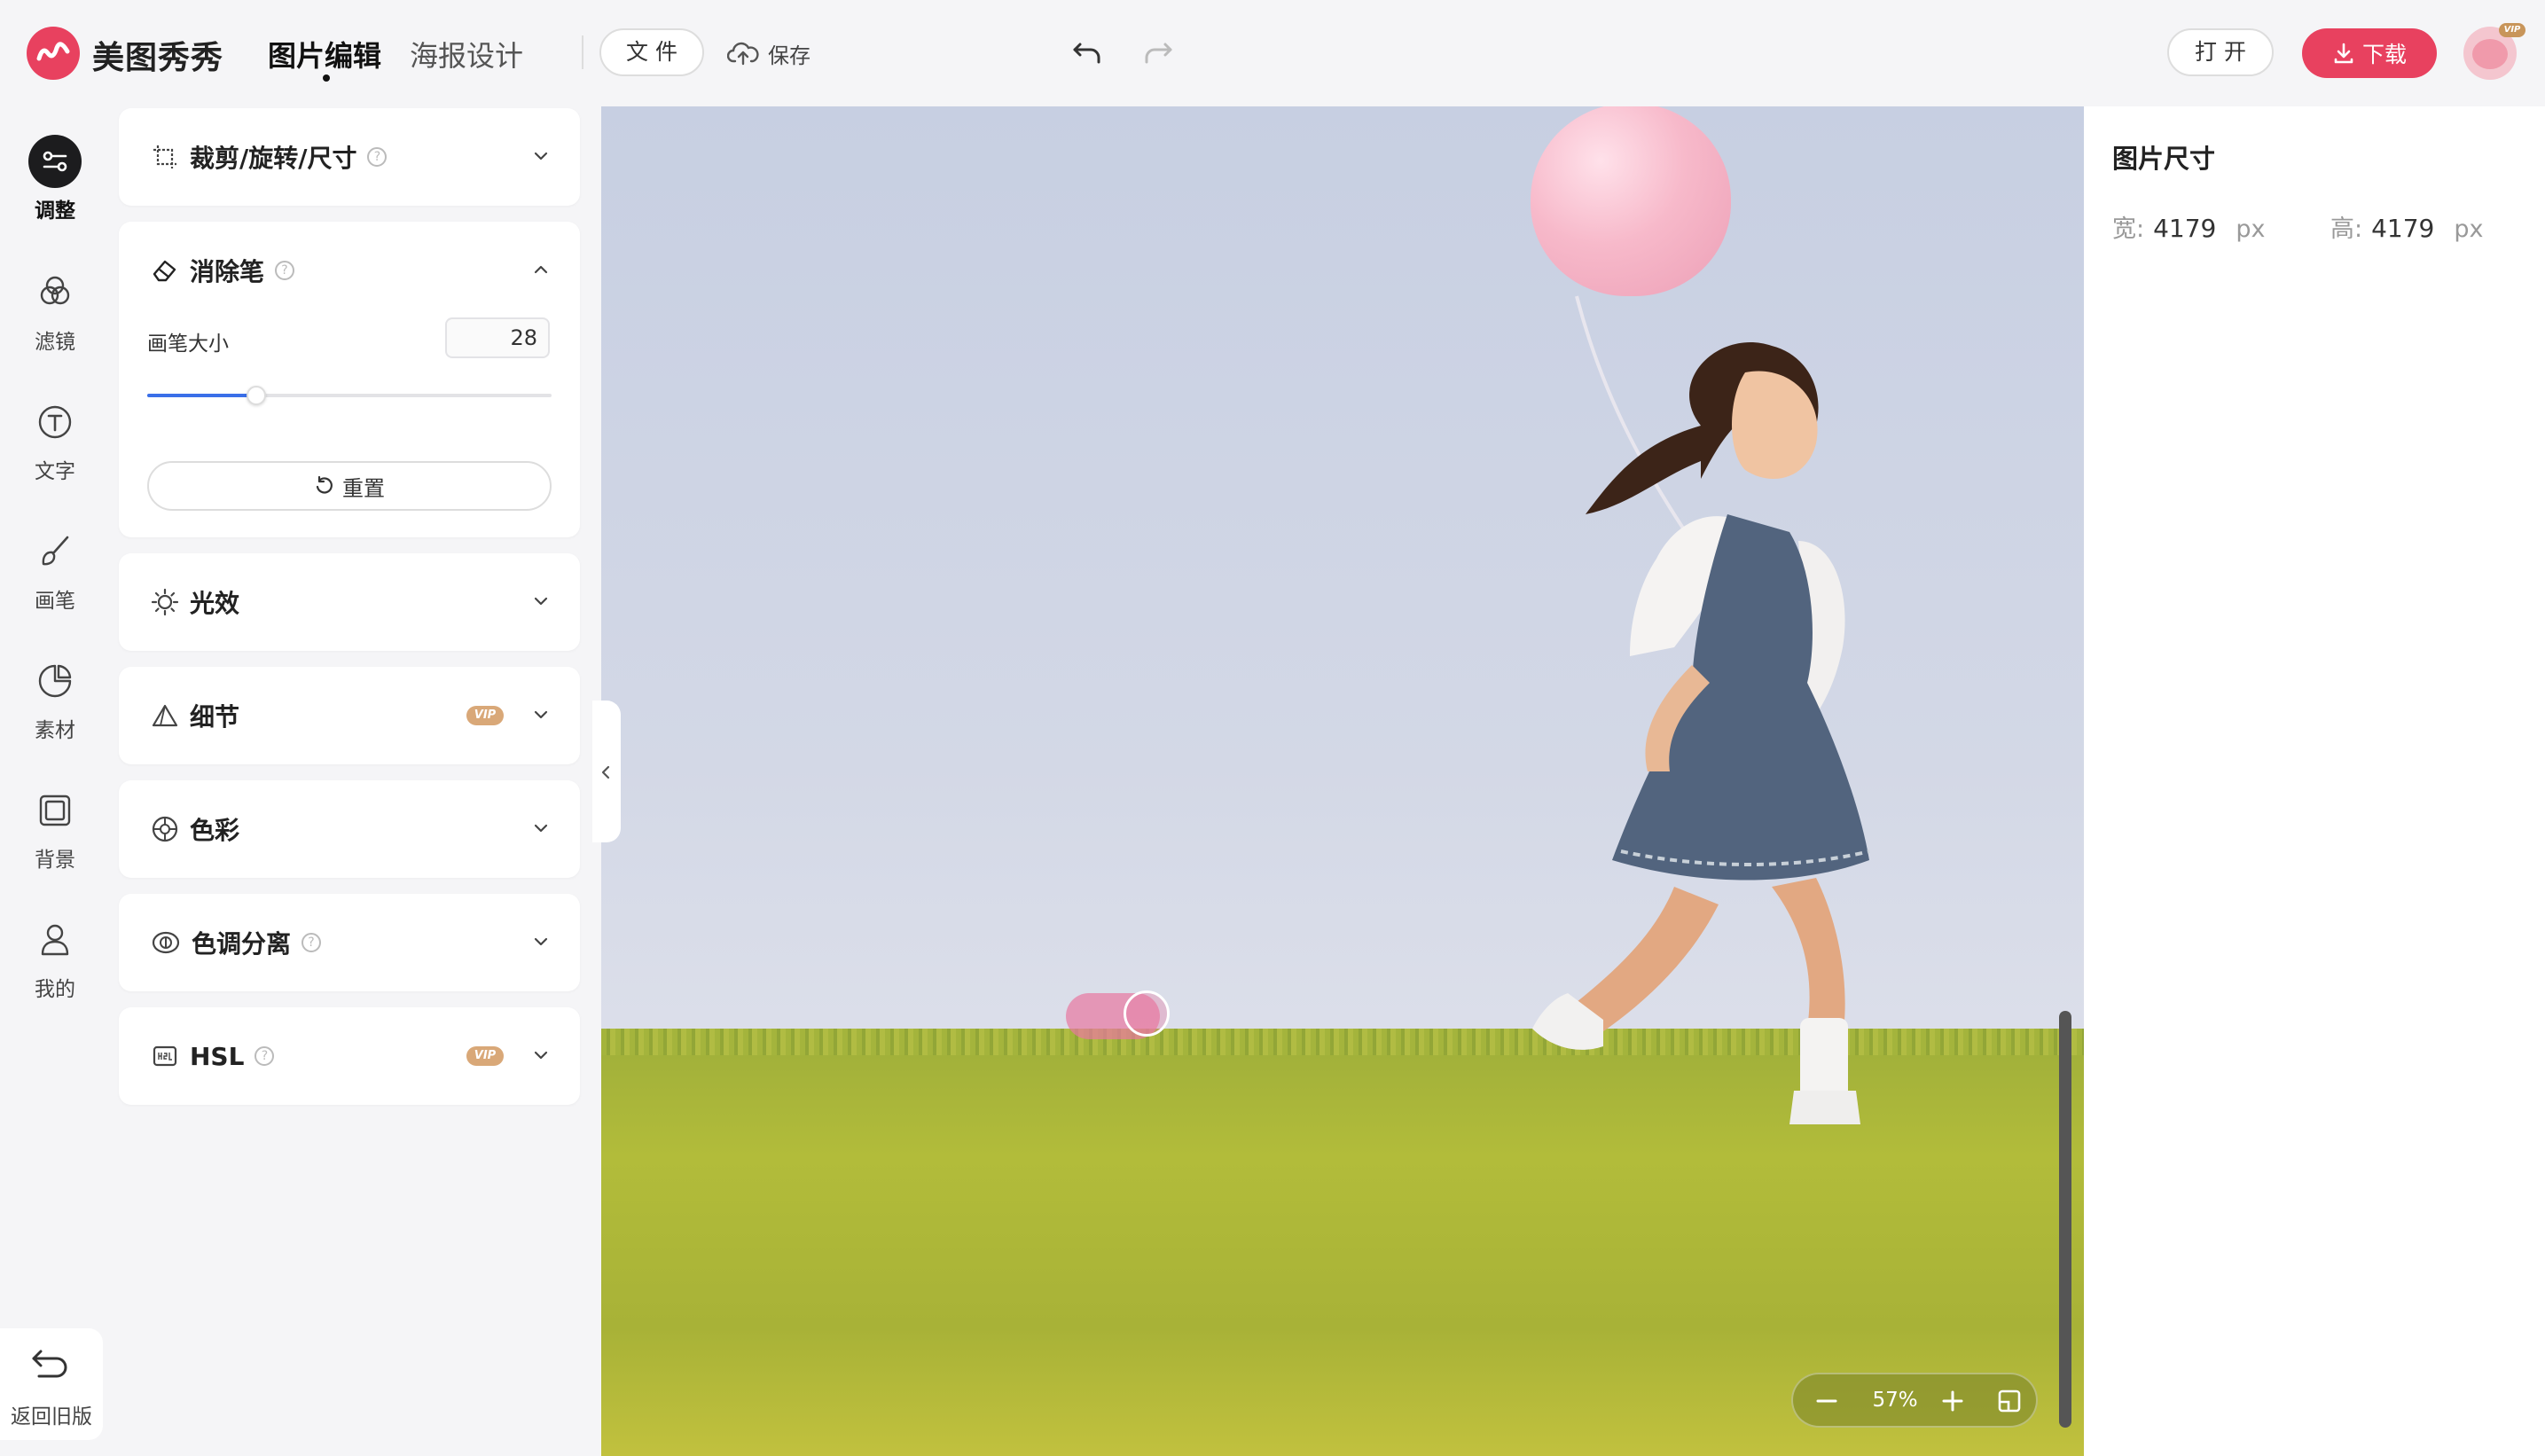  I want to click on panel-light-header: 光效, so click(195, 602).